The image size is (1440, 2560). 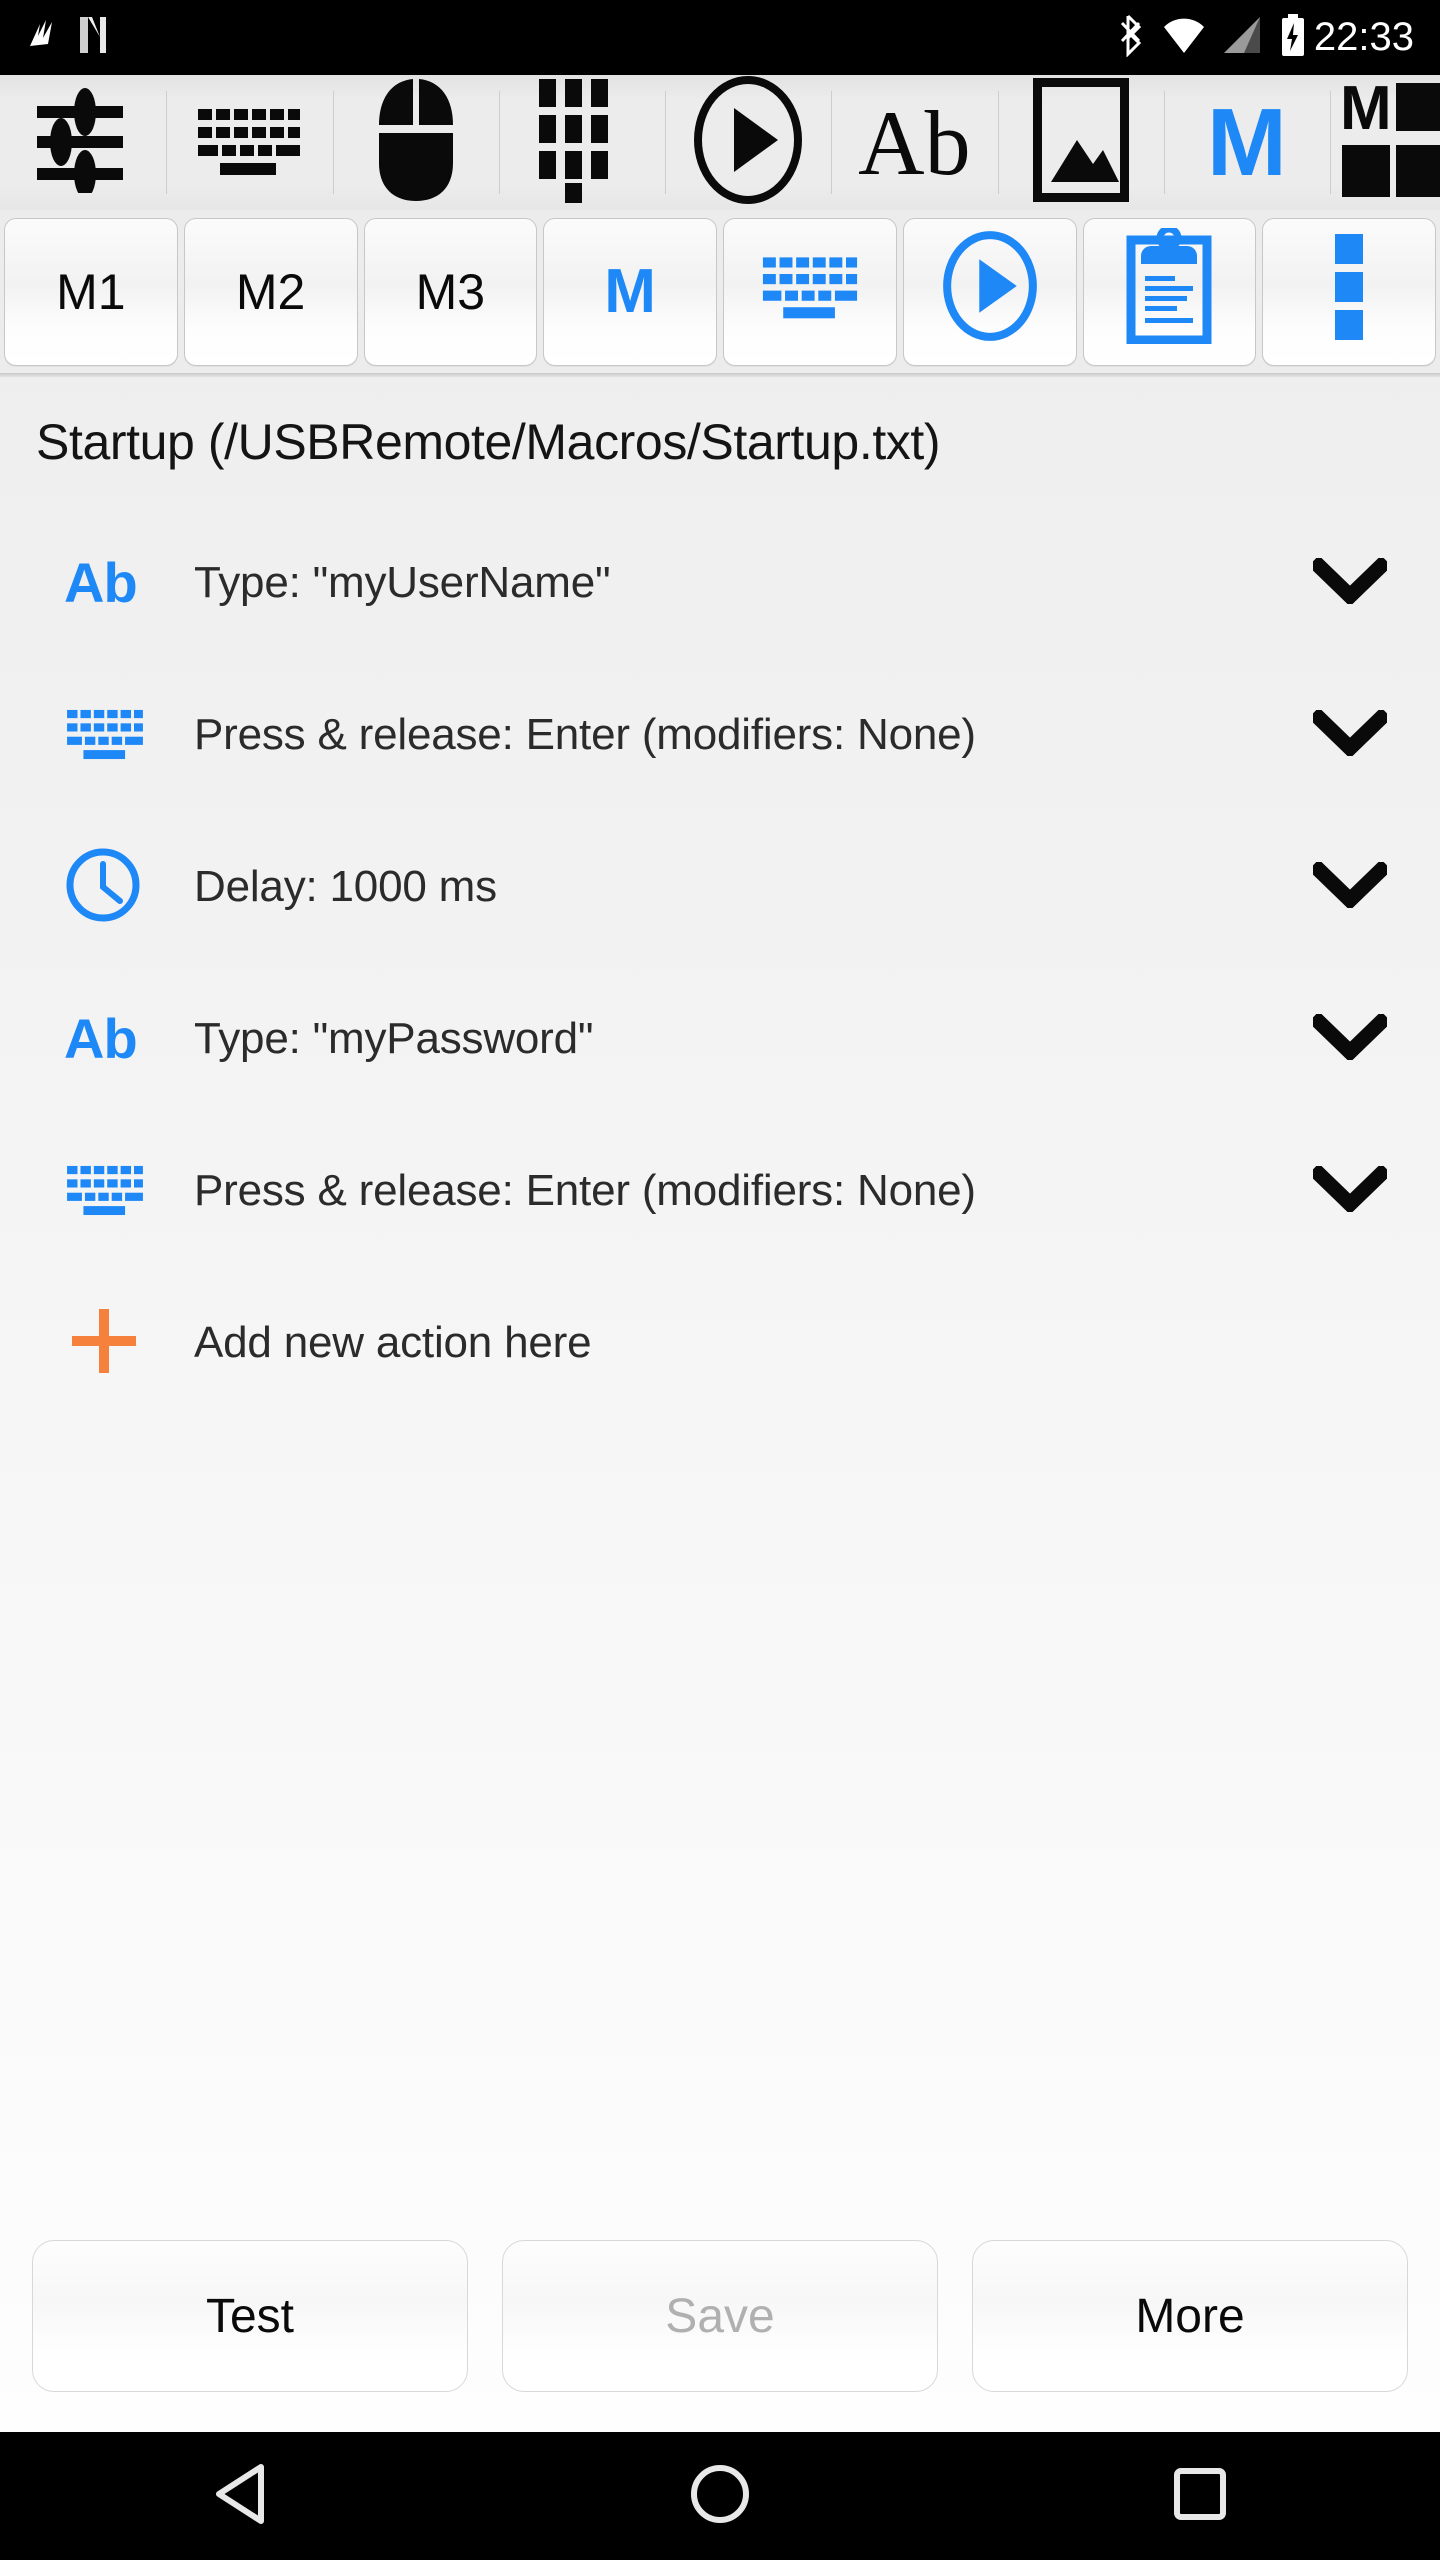 I want to click on back-triangle-icon, so click(x=240, y=2496).